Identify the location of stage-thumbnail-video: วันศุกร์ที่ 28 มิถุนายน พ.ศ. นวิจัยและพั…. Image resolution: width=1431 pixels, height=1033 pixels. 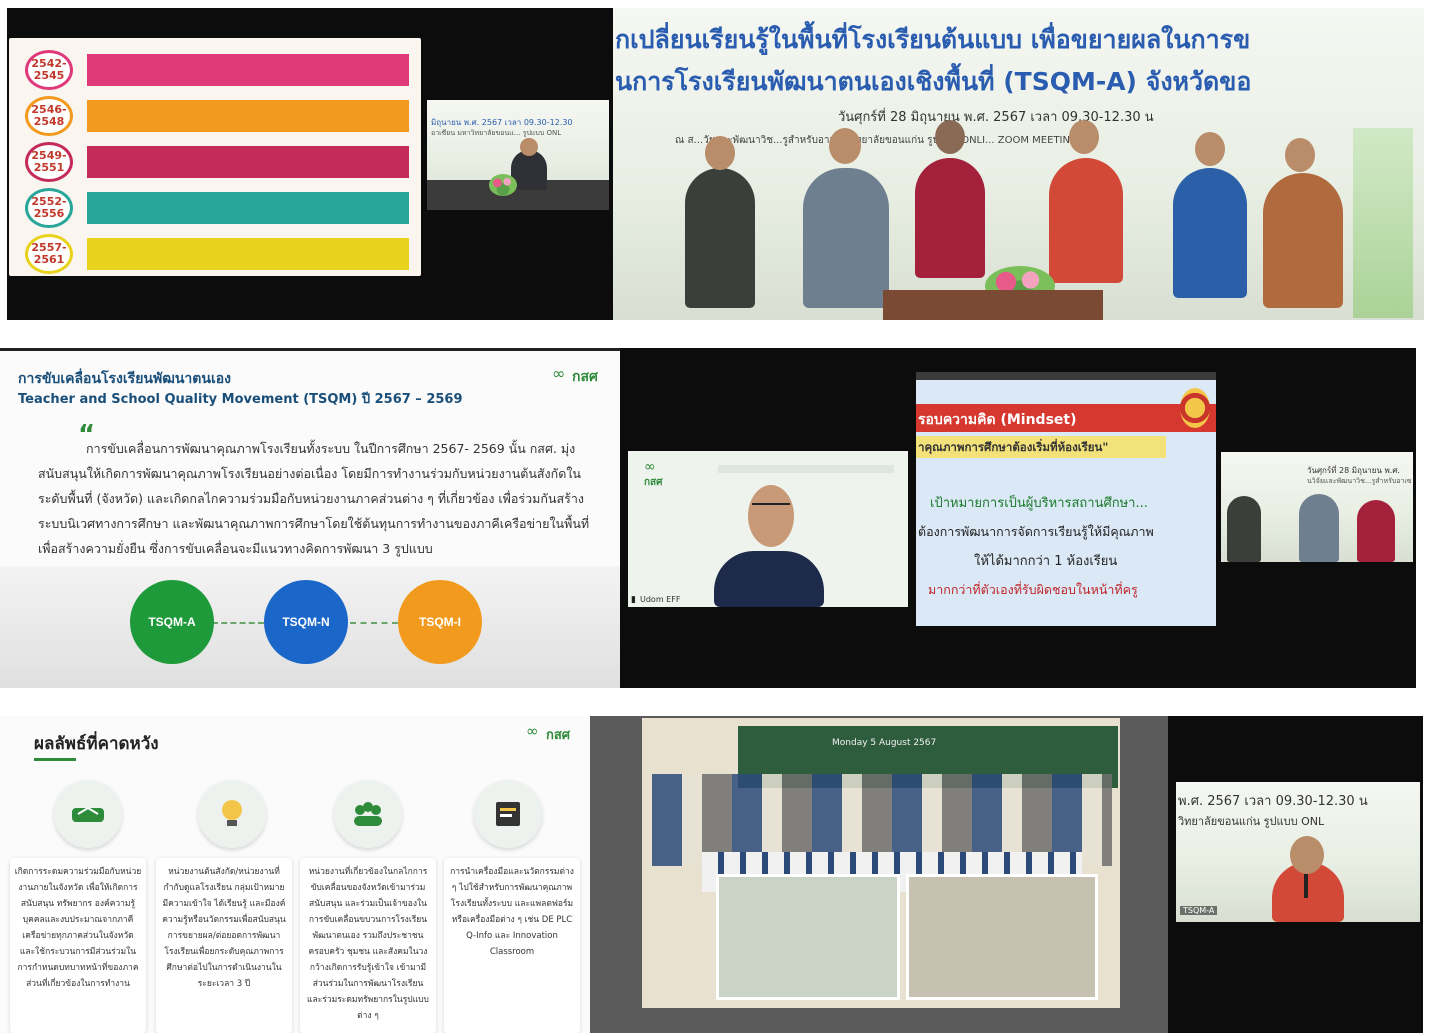
(1317, 507).